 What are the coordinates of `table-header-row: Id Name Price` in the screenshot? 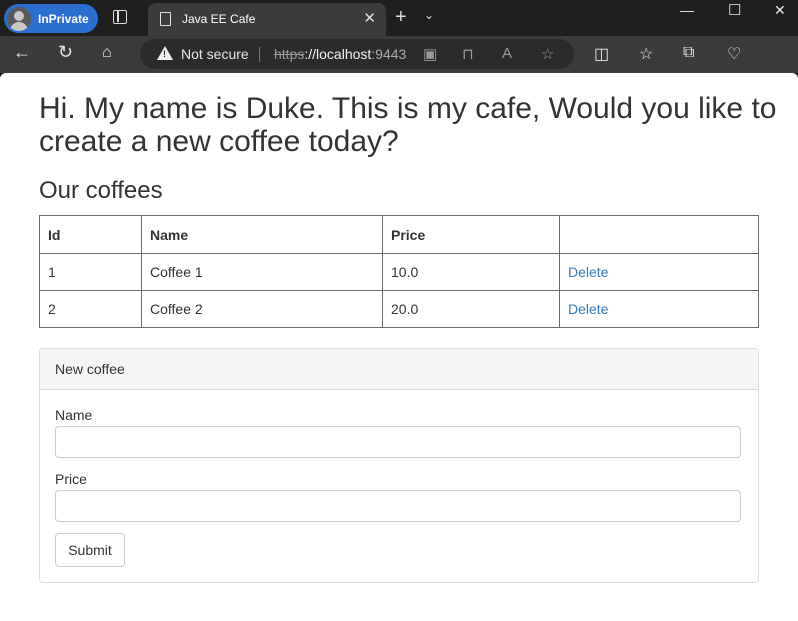 It's located at (399, 234).